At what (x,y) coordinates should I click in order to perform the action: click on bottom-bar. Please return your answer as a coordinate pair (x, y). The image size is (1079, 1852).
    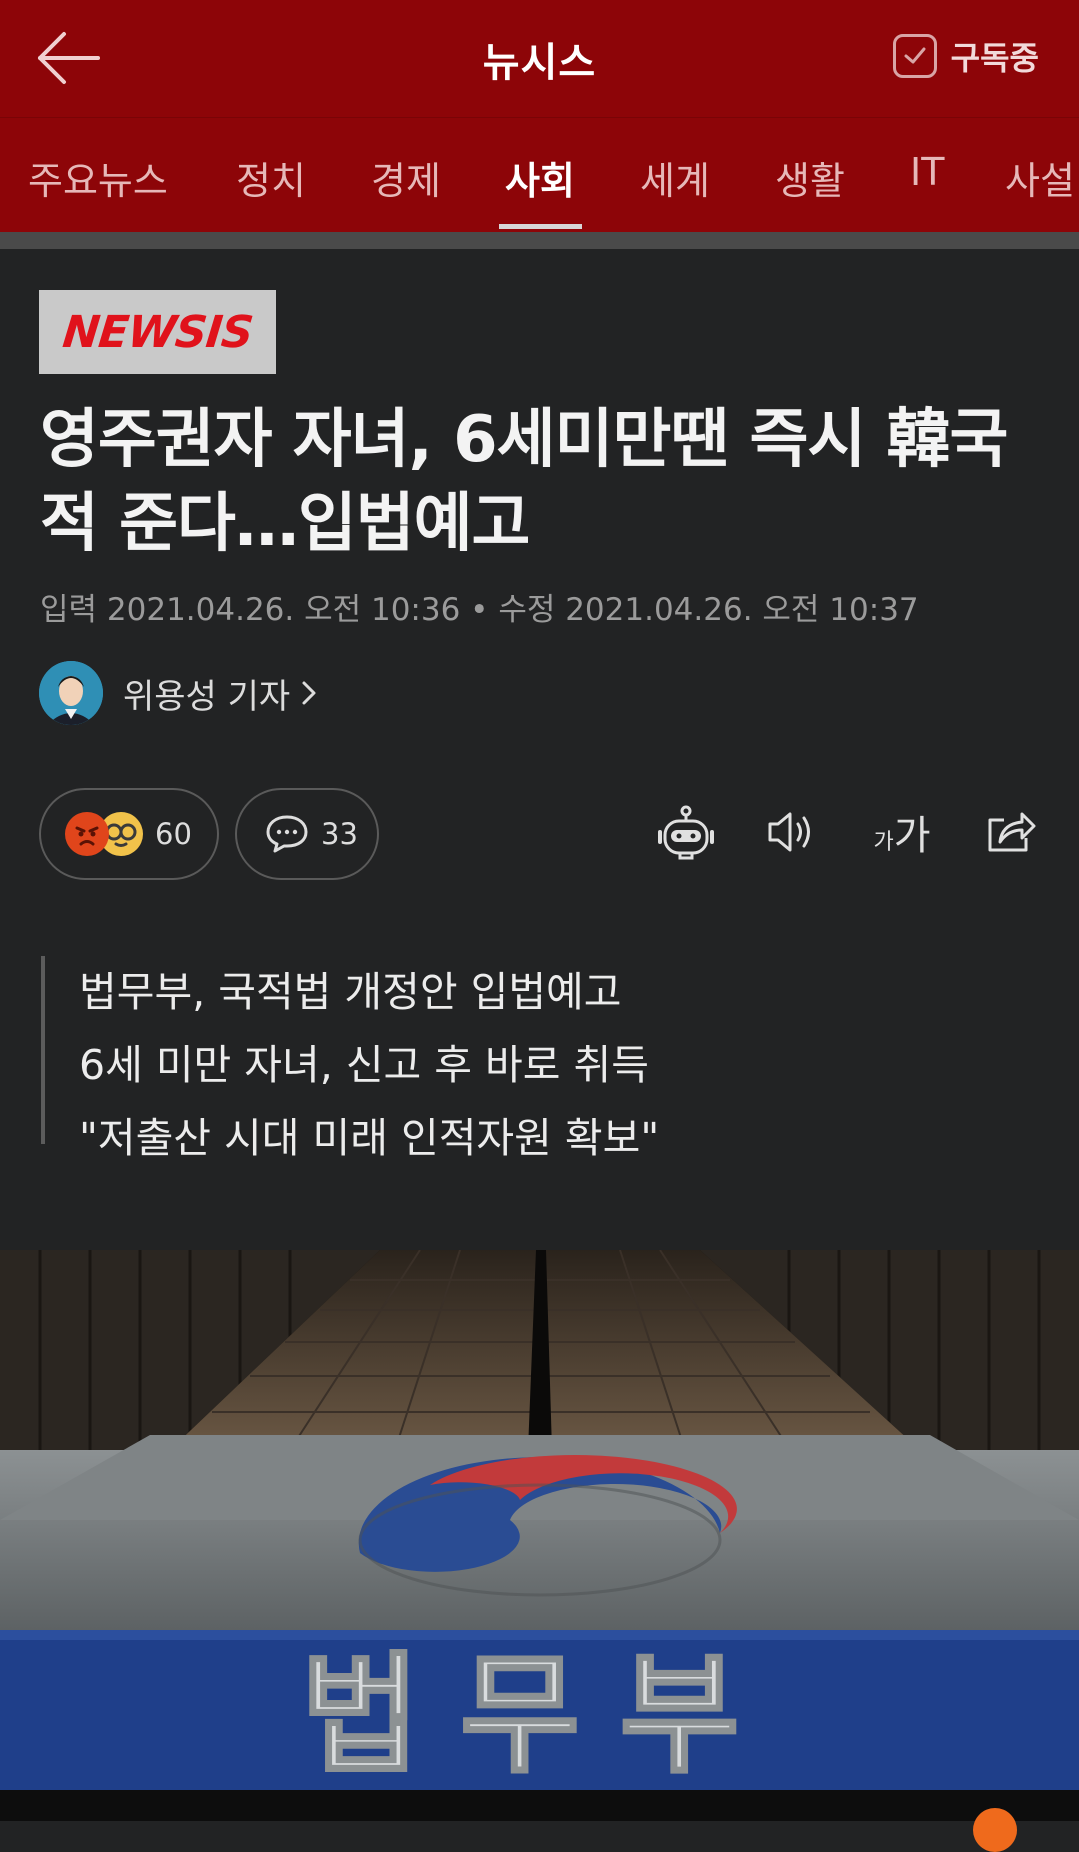
    Looking at the image, I should click on (539, 1805).